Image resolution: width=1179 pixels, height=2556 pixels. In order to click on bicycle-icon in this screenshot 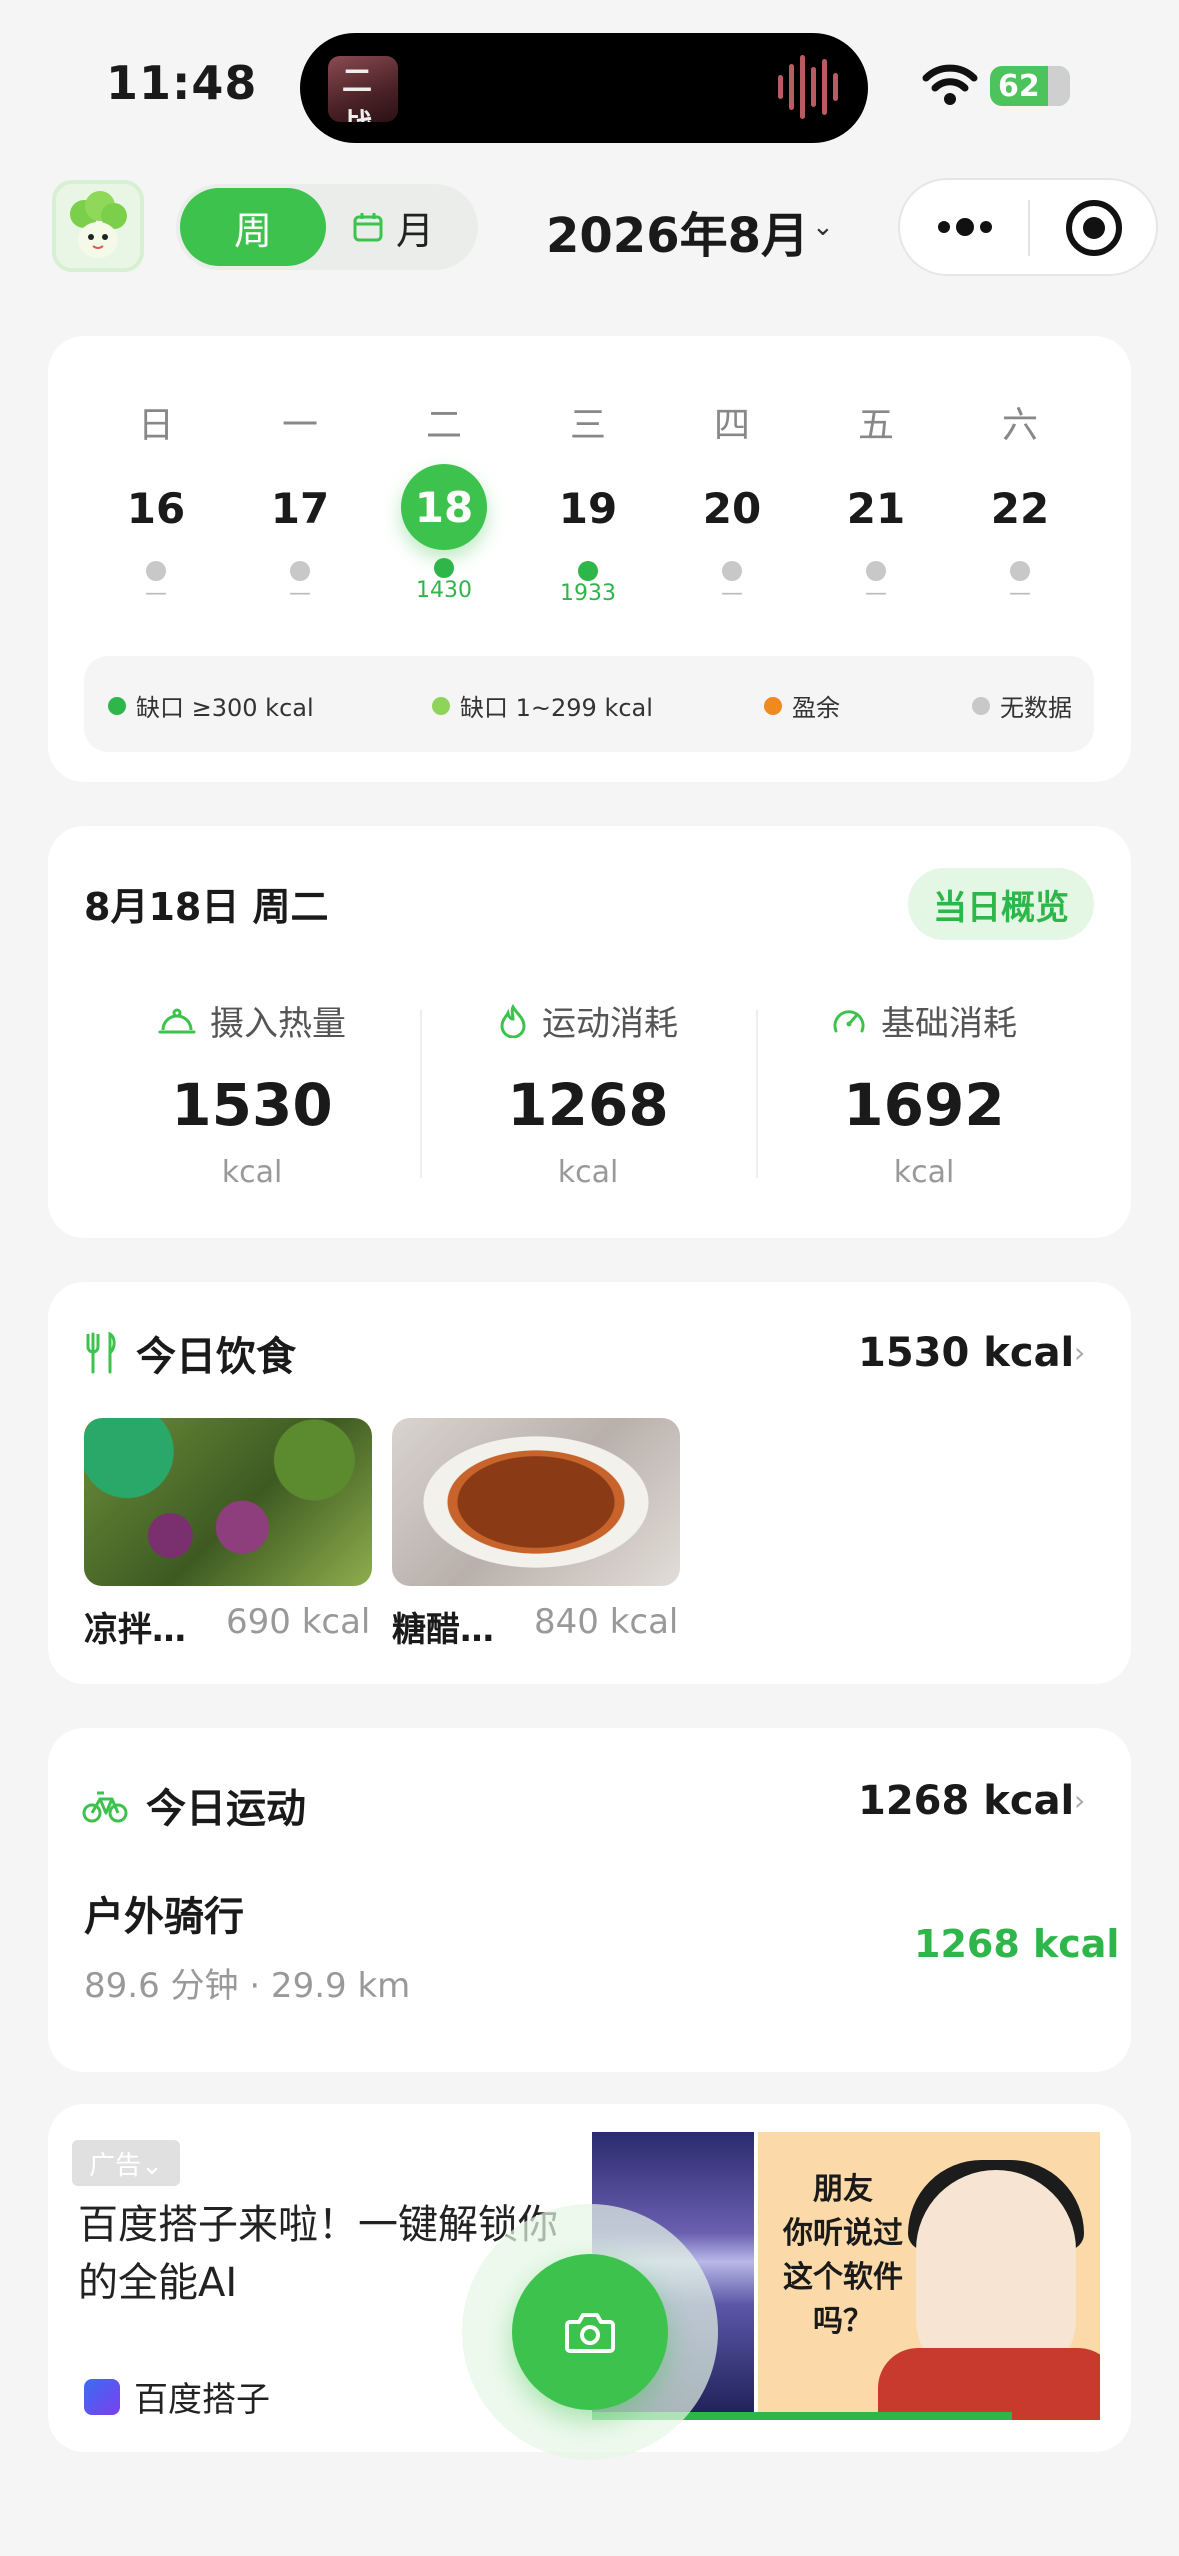, I will do `click(105, 1807)`.